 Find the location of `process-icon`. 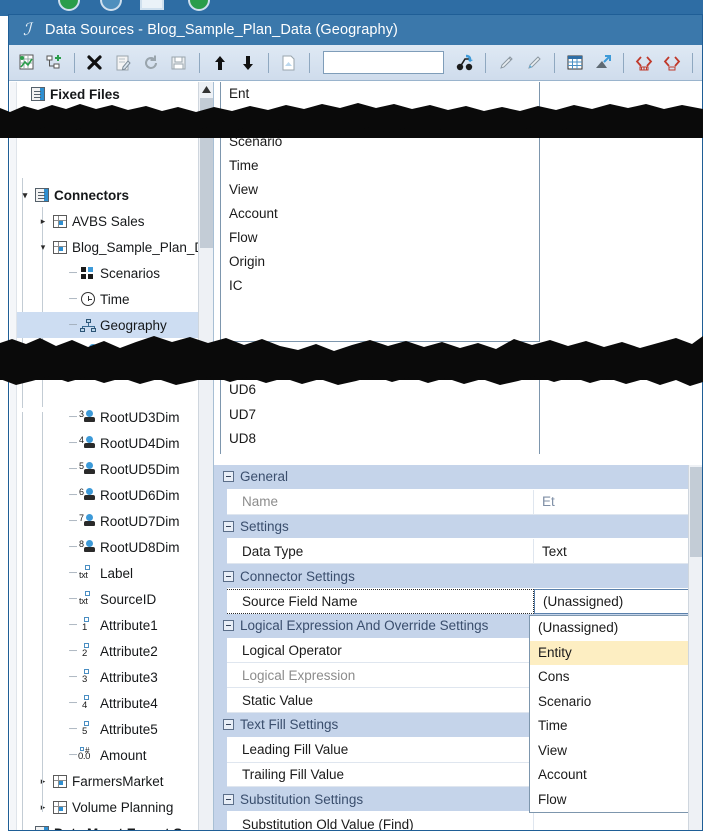

process-icon is located at coordinates (465, 63).